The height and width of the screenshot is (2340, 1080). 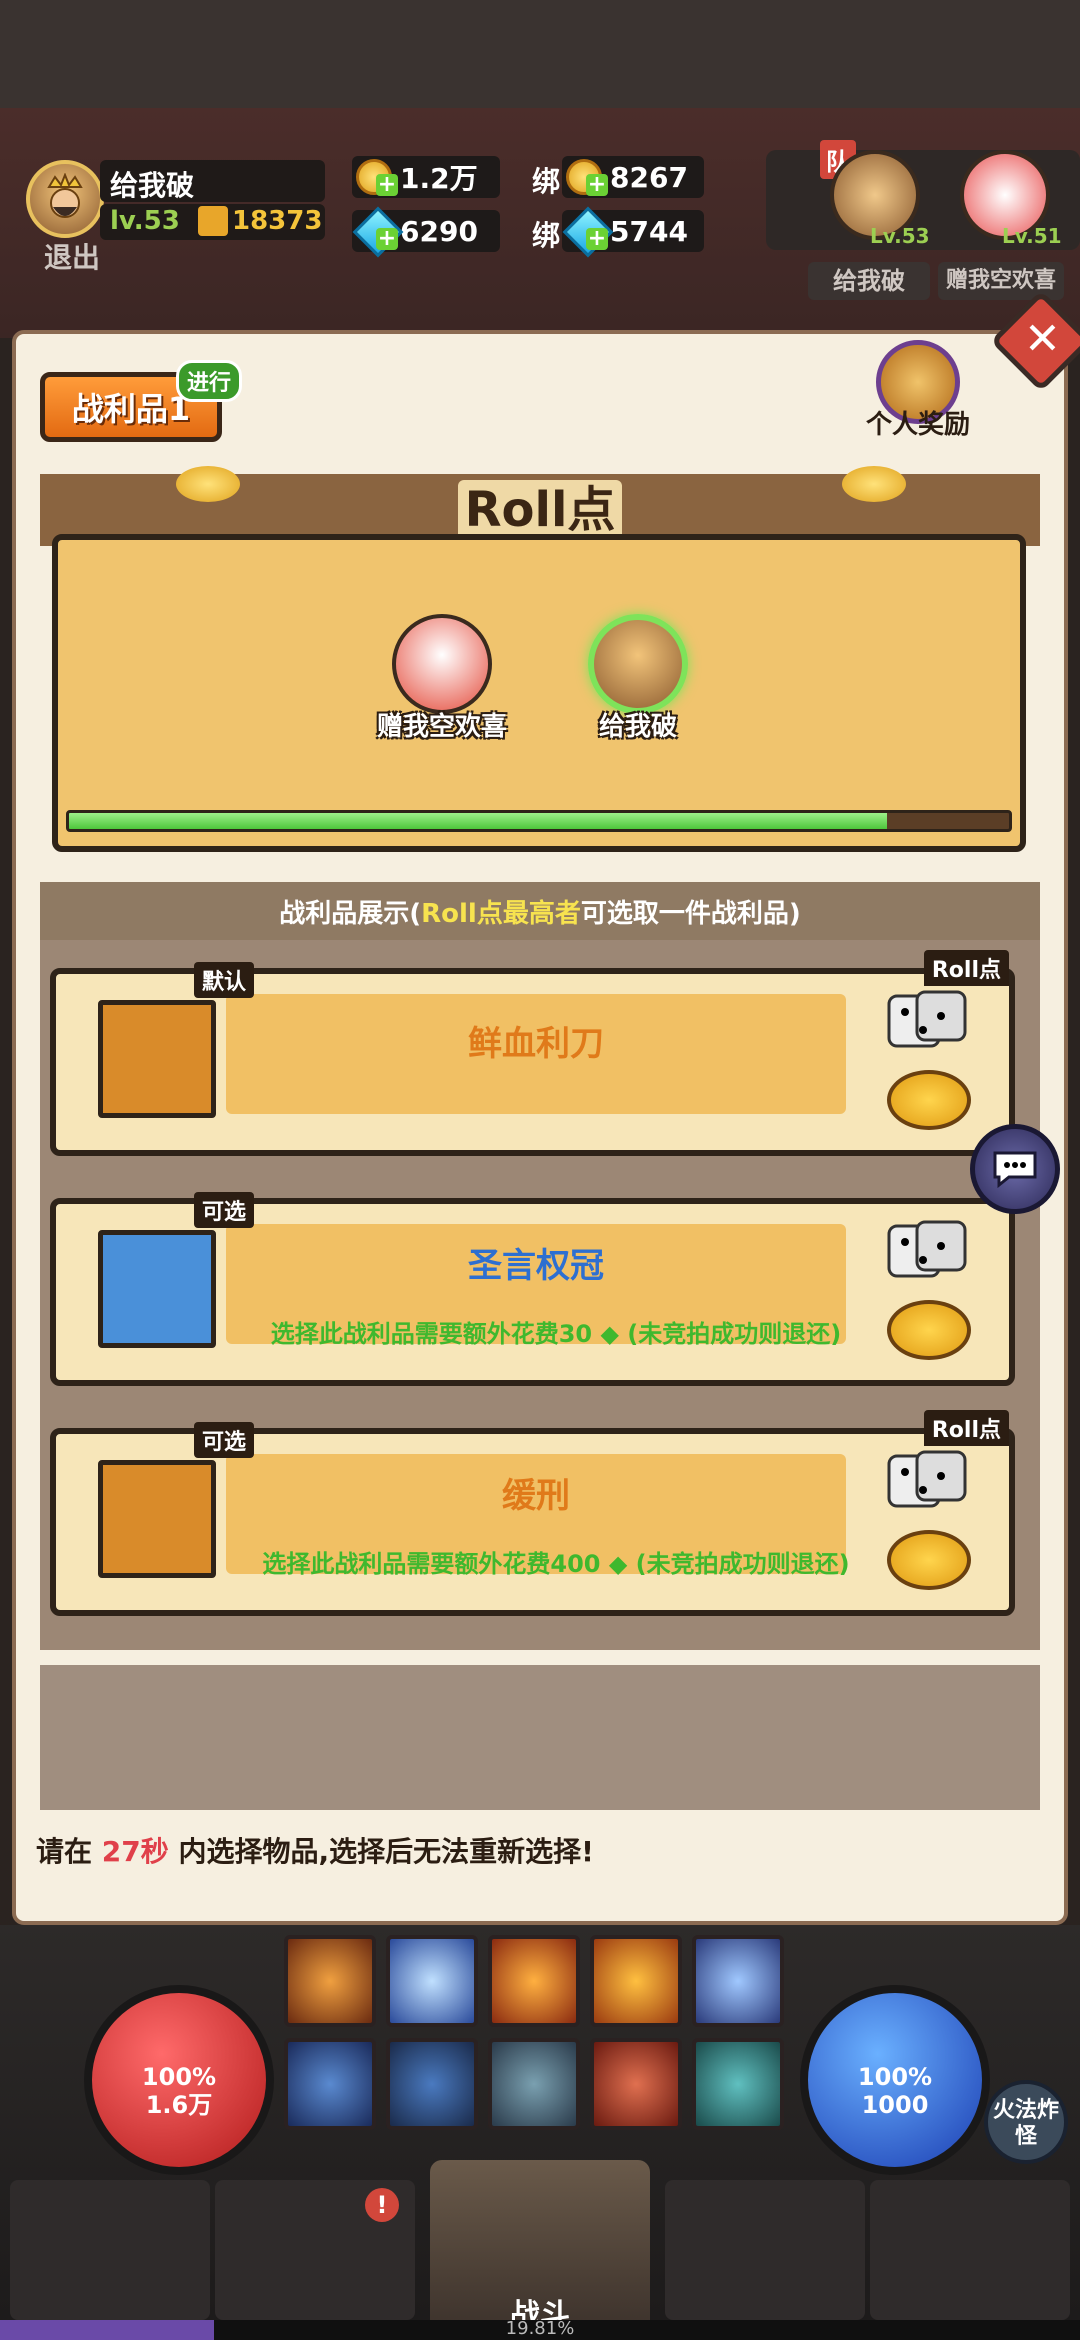 What do you see at coordinates (157, 1519) in the screenshot?
I see `dagger-icon` at bounding box center [157, 1519].